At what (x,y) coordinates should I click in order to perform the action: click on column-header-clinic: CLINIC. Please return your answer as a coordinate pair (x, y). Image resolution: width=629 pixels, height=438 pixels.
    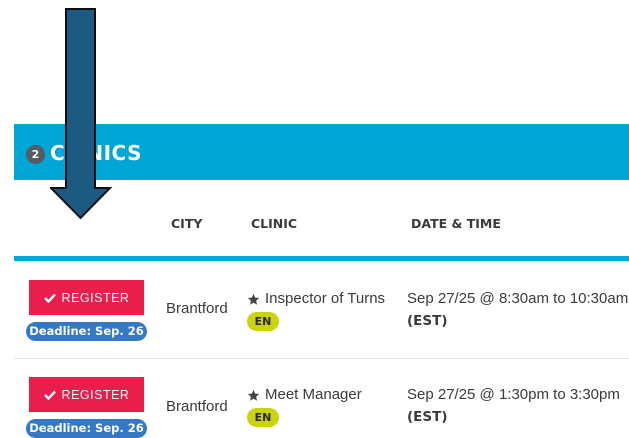
    Looking at the image, I should click on (274, 223).